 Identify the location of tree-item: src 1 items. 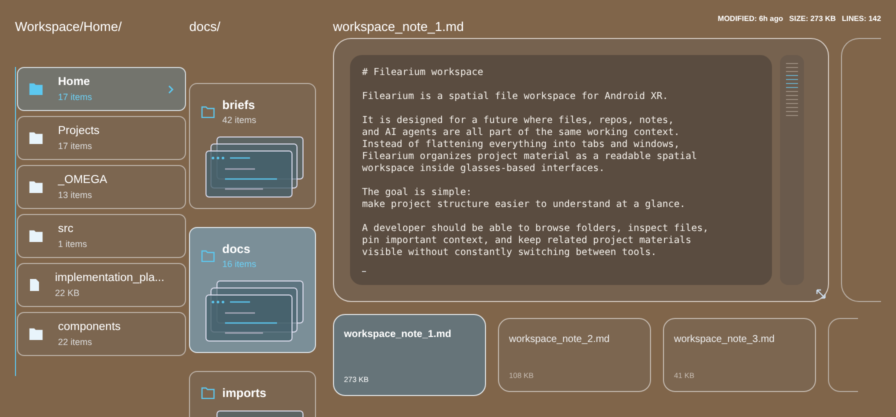
(101, 236).